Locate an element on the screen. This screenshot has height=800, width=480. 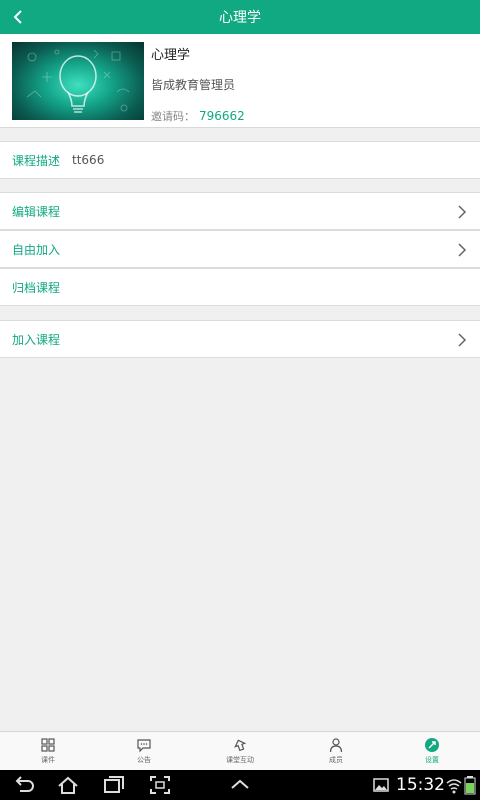
course-cover-image is located at coordinates (78, 81).